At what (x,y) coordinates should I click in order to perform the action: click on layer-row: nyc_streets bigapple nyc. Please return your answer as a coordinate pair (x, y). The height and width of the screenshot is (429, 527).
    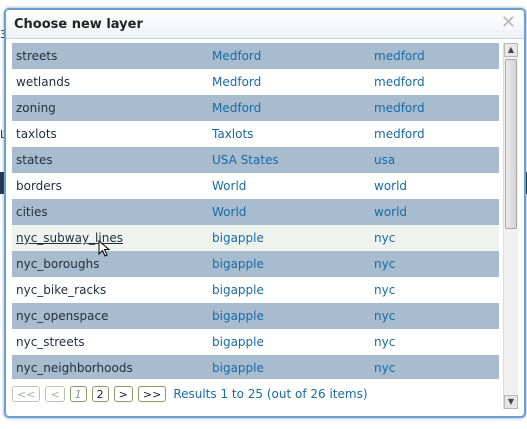
    Looking at the image, I should click on (255, 342).